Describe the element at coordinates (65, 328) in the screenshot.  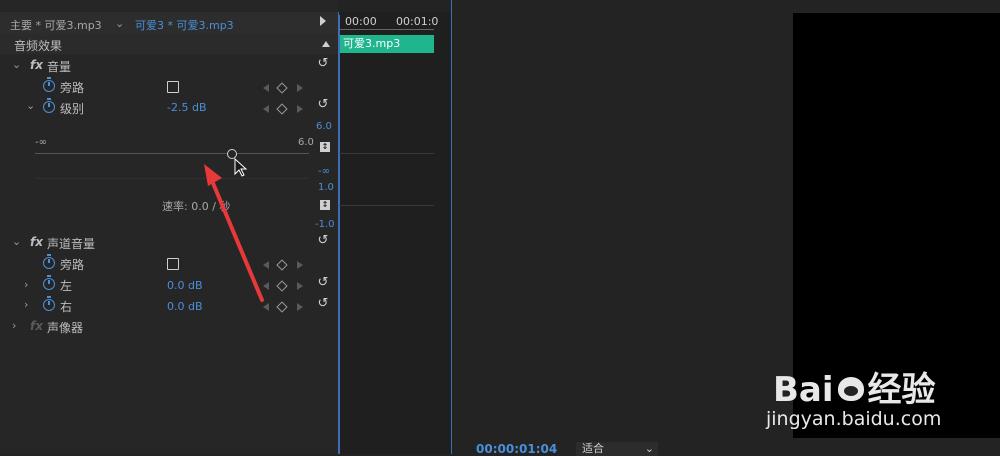
I see `panner-effect-name: 声像器` at that location.